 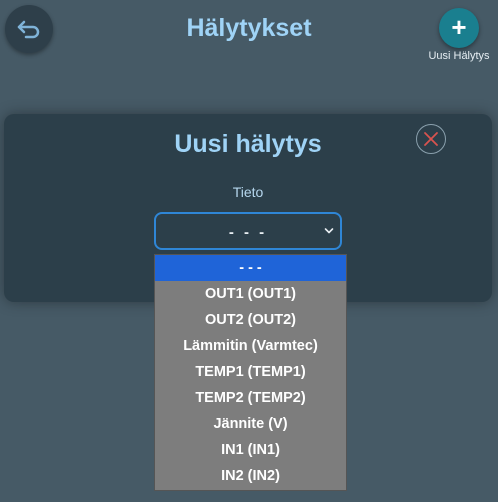 I want to click on select-value: - - -, so click(x=248, y=232).